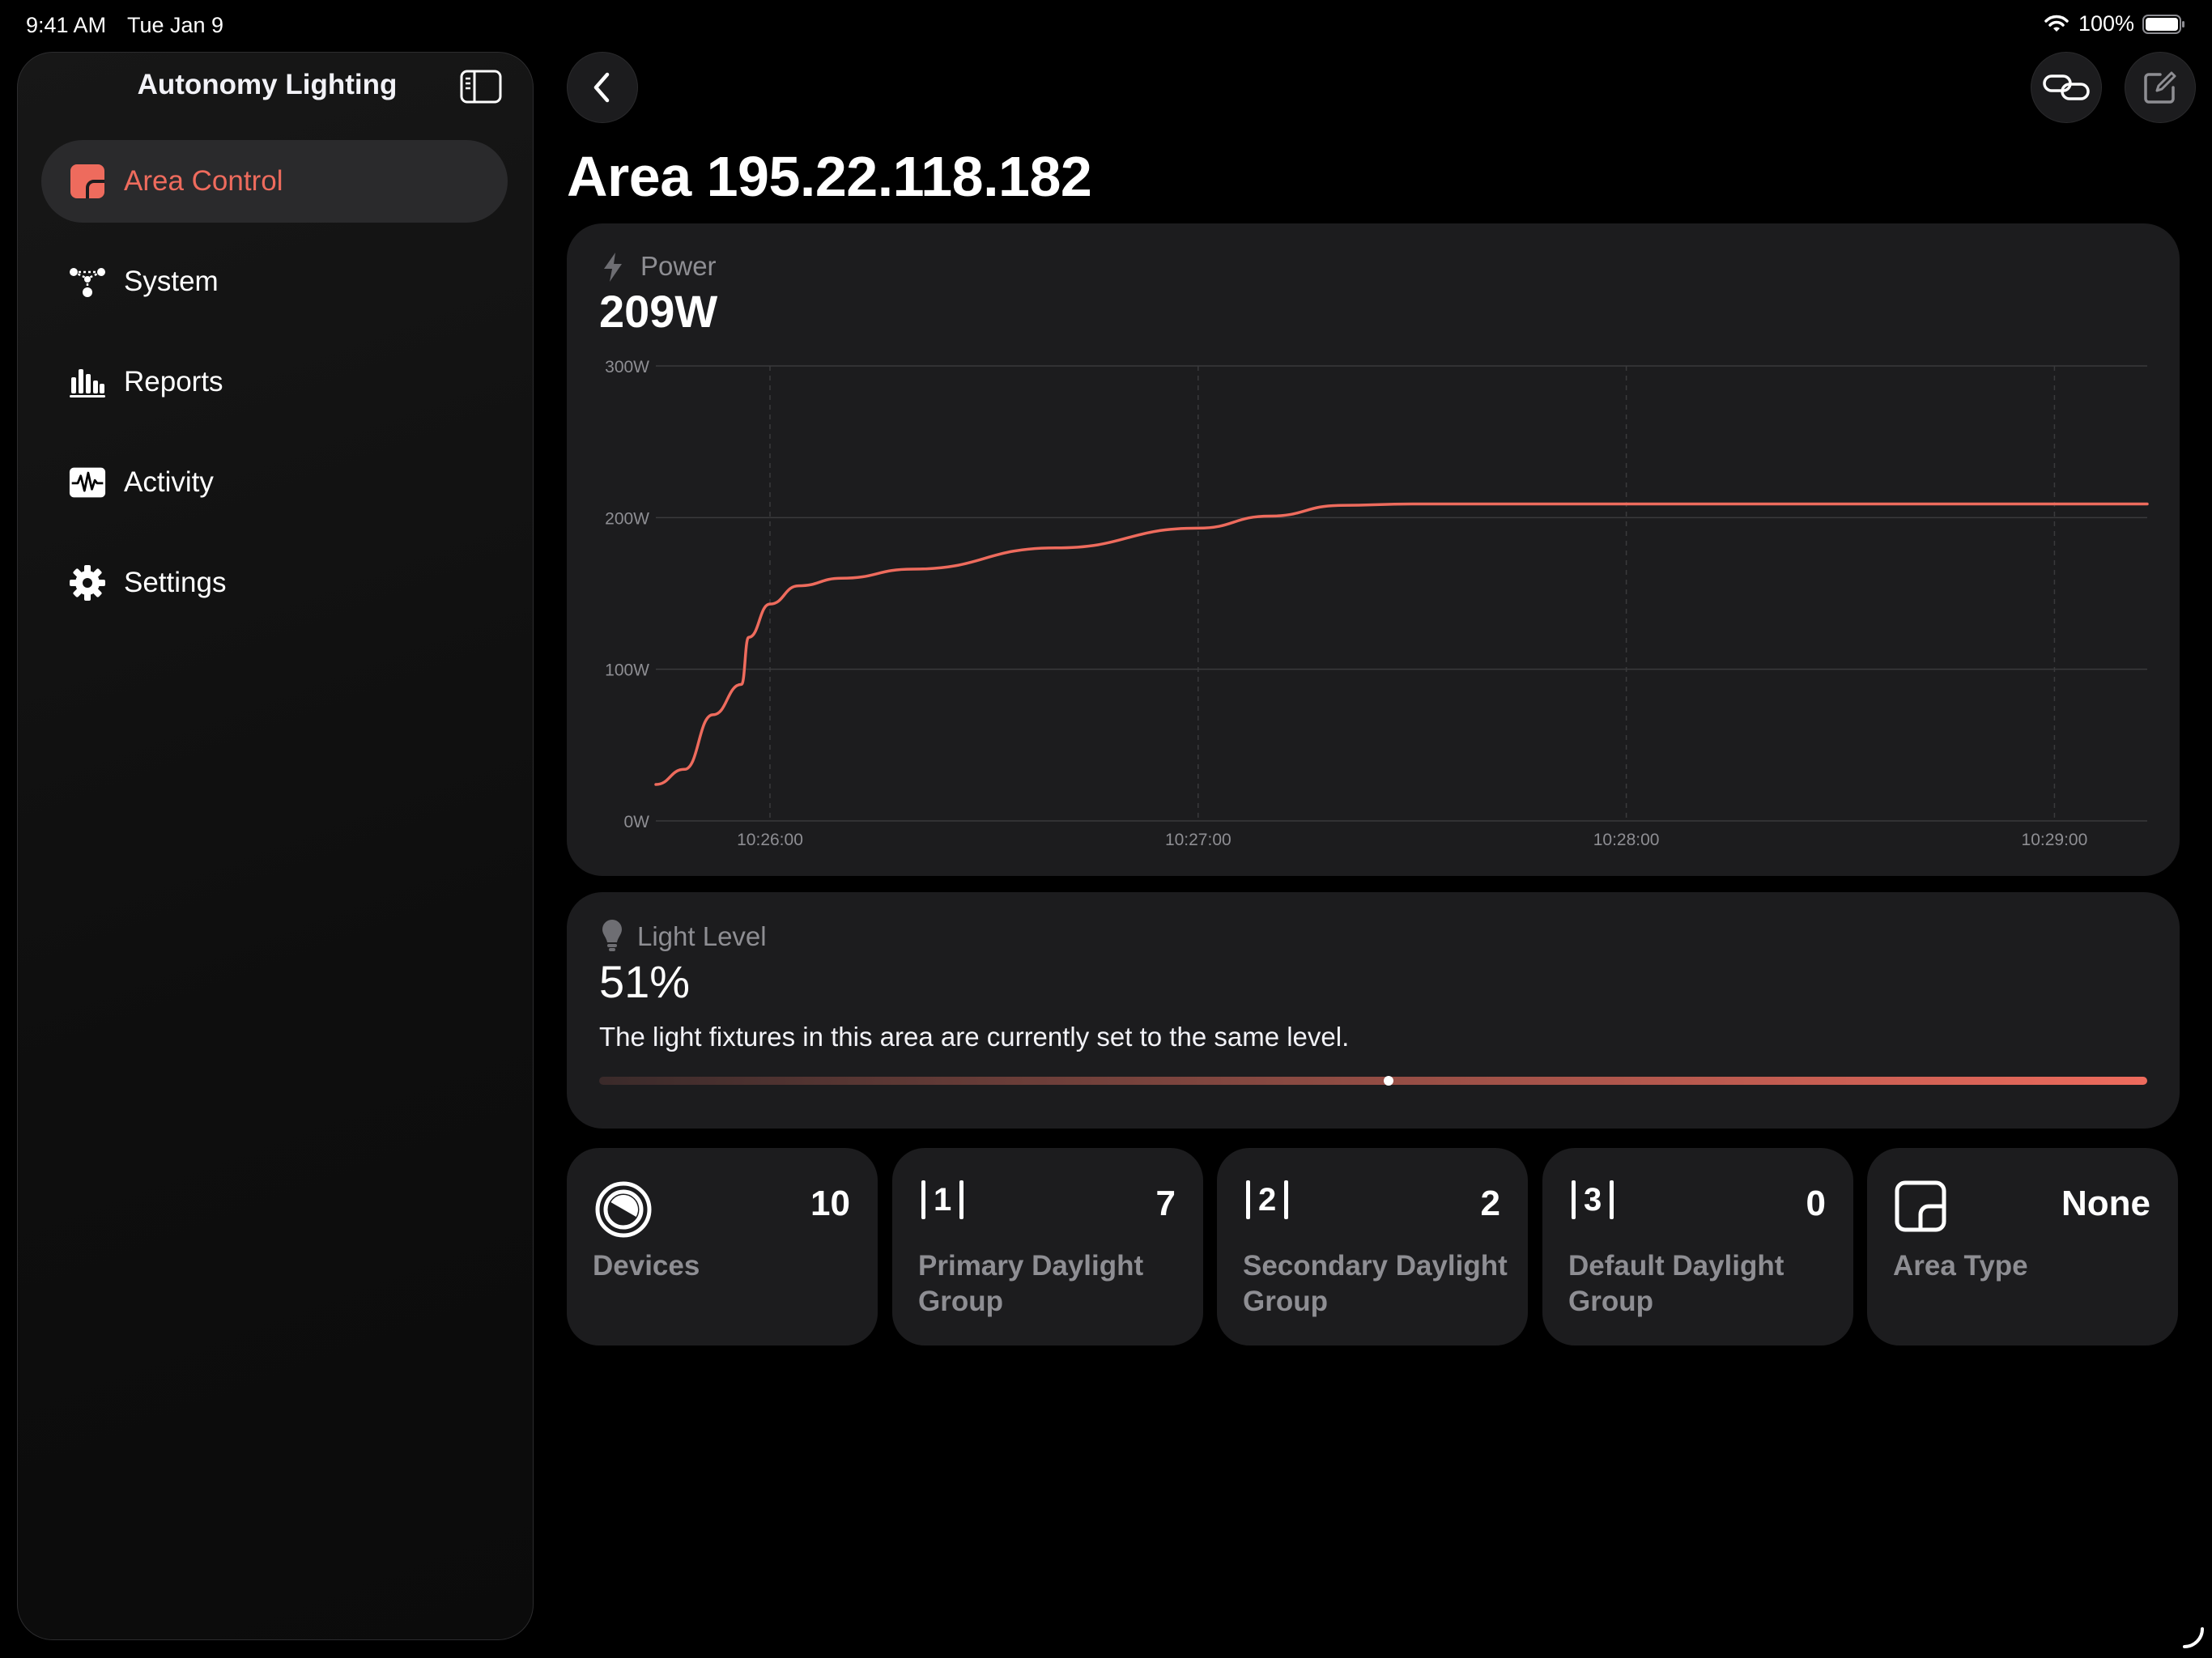 This screenshot has height=1658, width=2212. I want to click on group-number: 3, so click(1593, 1199).